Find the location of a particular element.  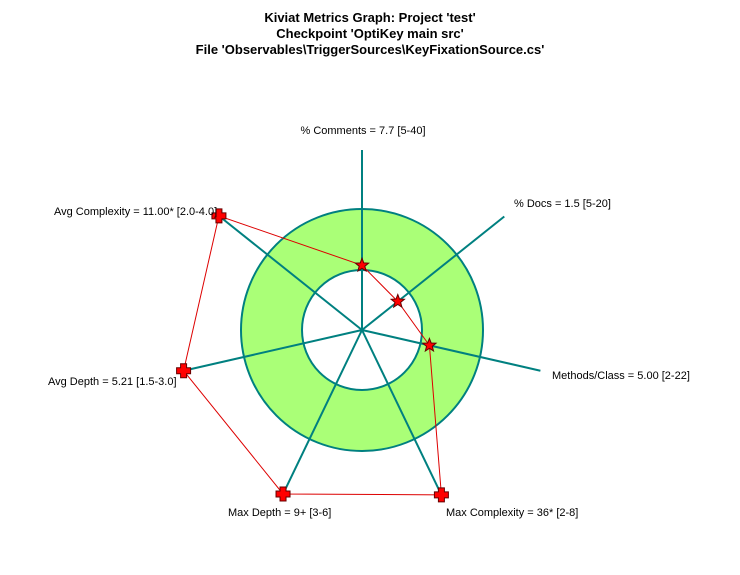

axis-label: % Docs = 1.5 [5-20] is located at coordinates (562, 204).